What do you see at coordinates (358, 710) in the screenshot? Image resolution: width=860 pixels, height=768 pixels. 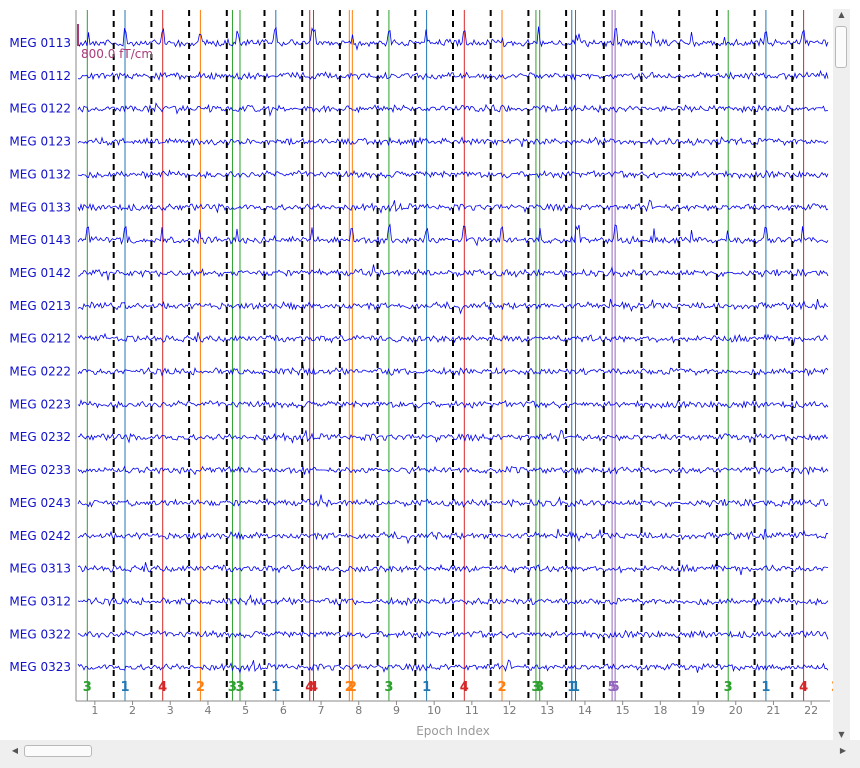 I see `x-tick-label: 8` at bounding box center [358, 710].